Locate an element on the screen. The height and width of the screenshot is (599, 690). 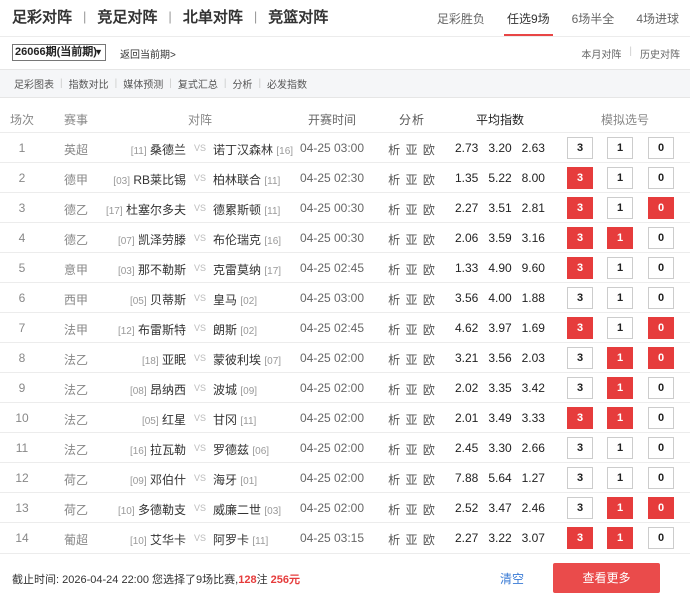
row-home-team: [10] 艾华卡 is located at coordinates (141, 539).